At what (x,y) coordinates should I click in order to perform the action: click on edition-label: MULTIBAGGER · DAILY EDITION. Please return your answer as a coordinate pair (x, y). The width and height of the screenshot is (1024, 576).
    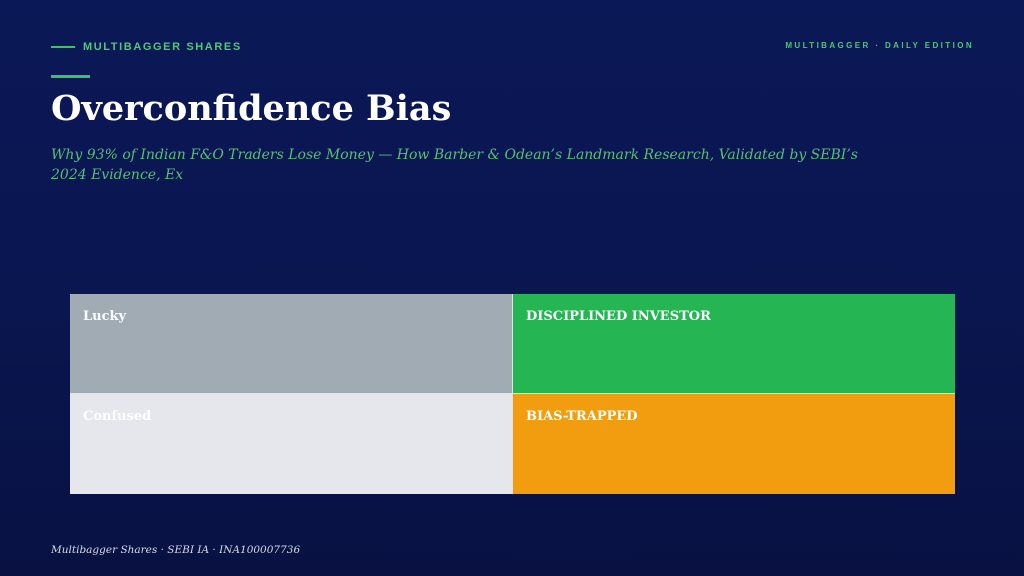
    Looking at the image, I should click on (879, 45).